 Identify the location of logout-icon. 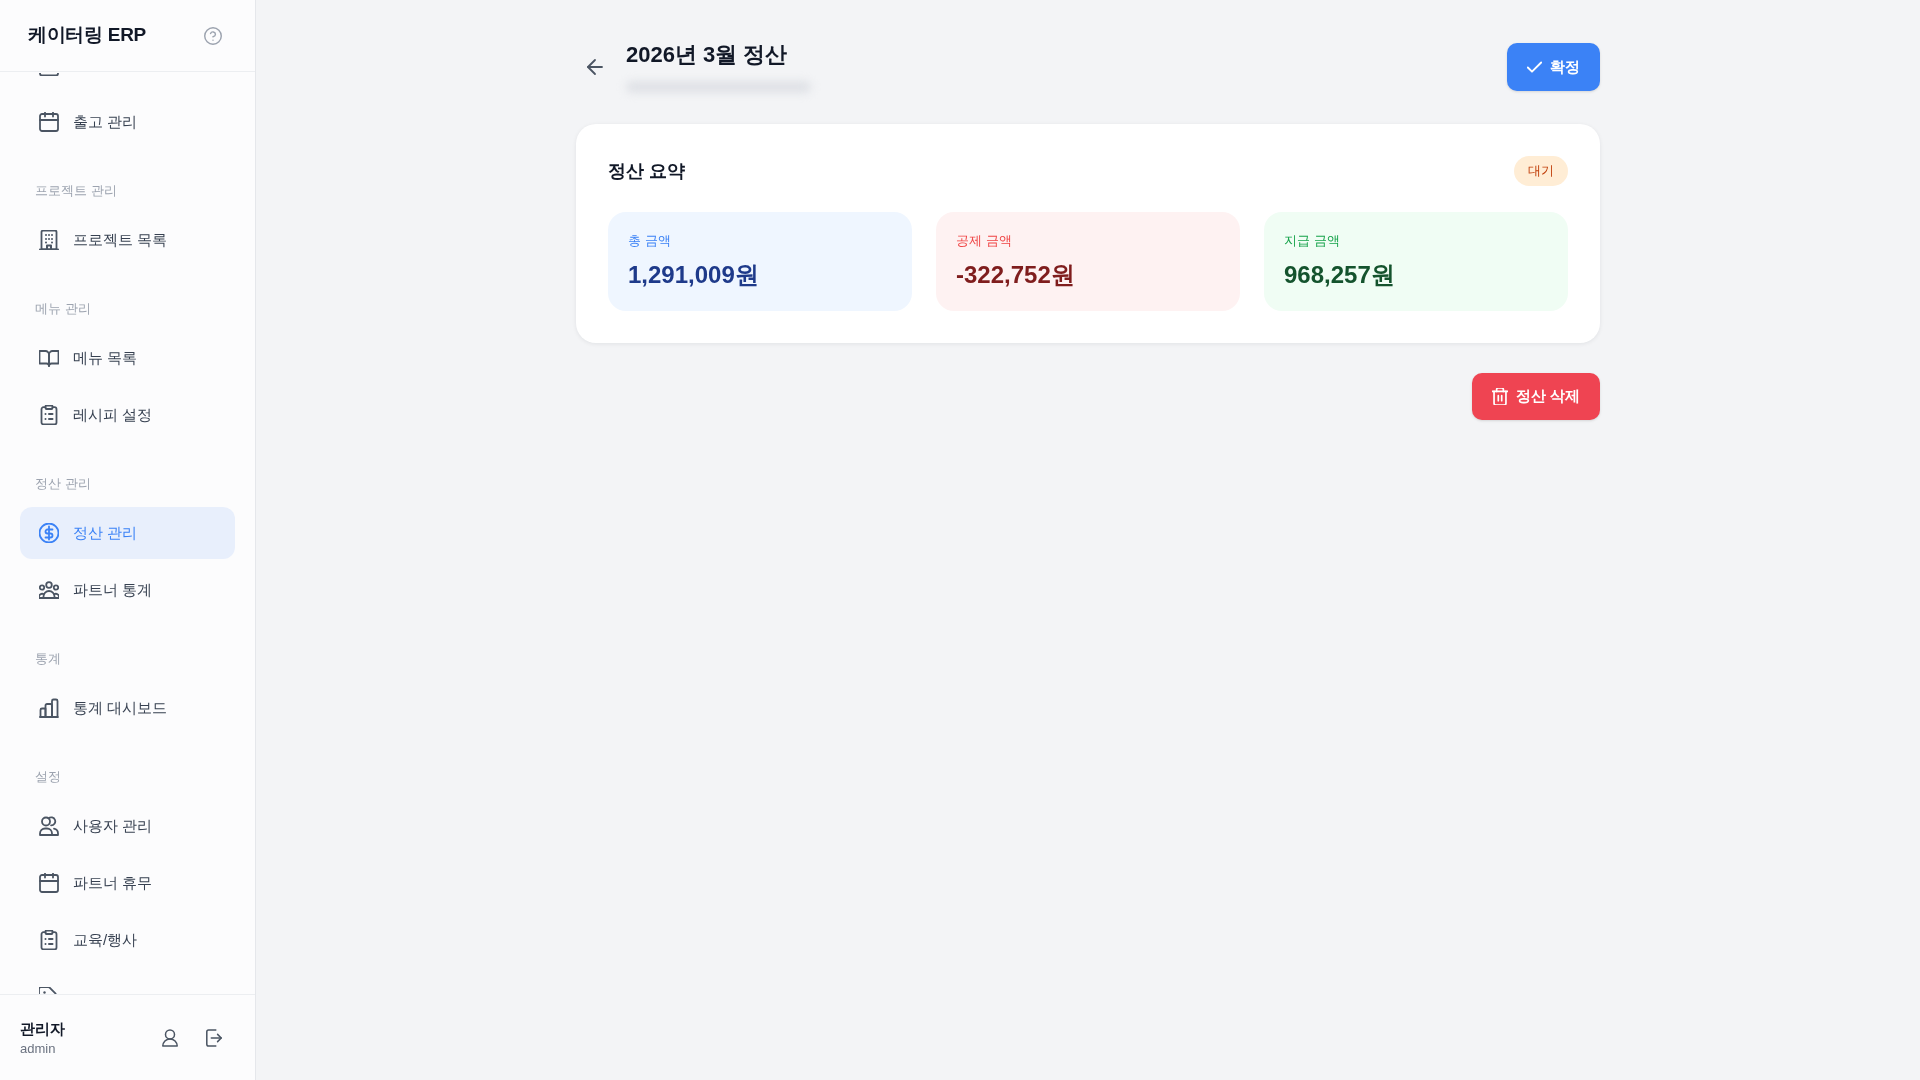
(214, 1037).